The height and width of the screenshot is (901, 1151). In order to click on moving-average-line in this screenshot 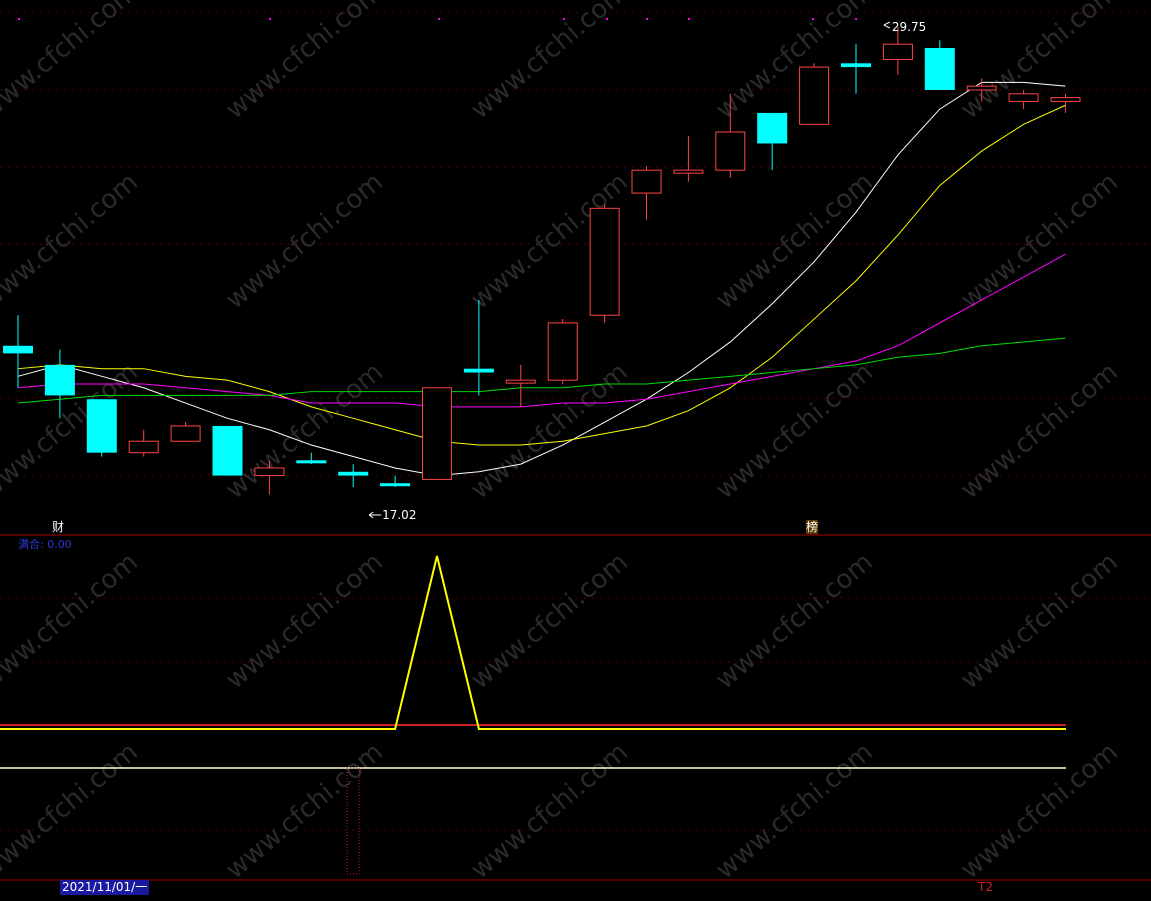, I will do `click(541, 370)`.